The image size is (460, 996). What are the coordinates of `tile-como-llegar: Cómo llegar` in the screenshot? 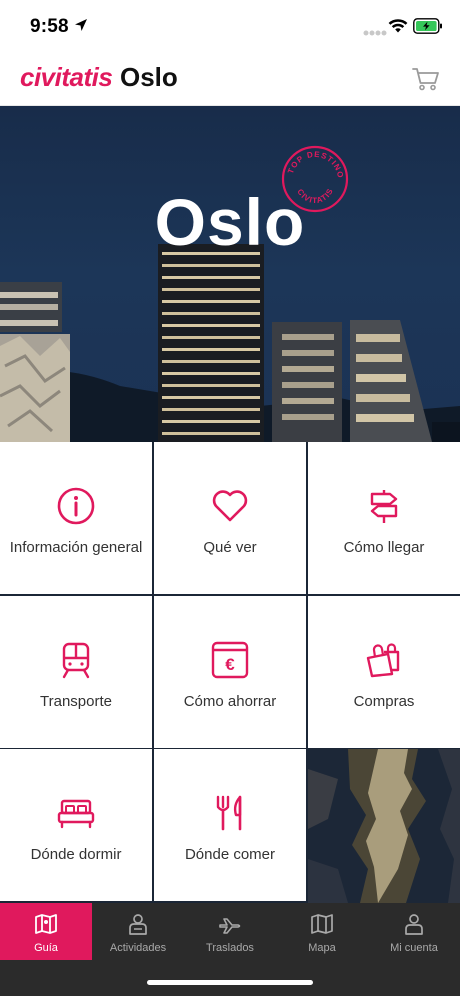 It's located at (384, 518).